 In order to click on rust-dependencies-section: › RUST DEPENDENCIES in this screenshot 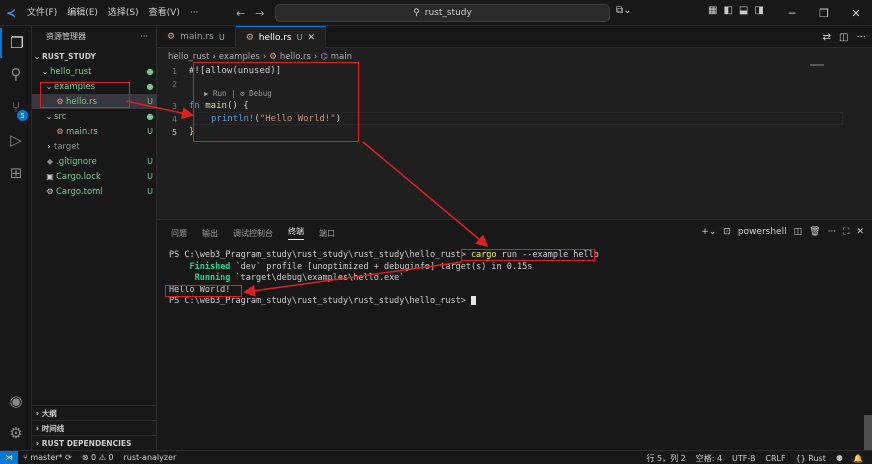, I will do `click(94, 442)`.